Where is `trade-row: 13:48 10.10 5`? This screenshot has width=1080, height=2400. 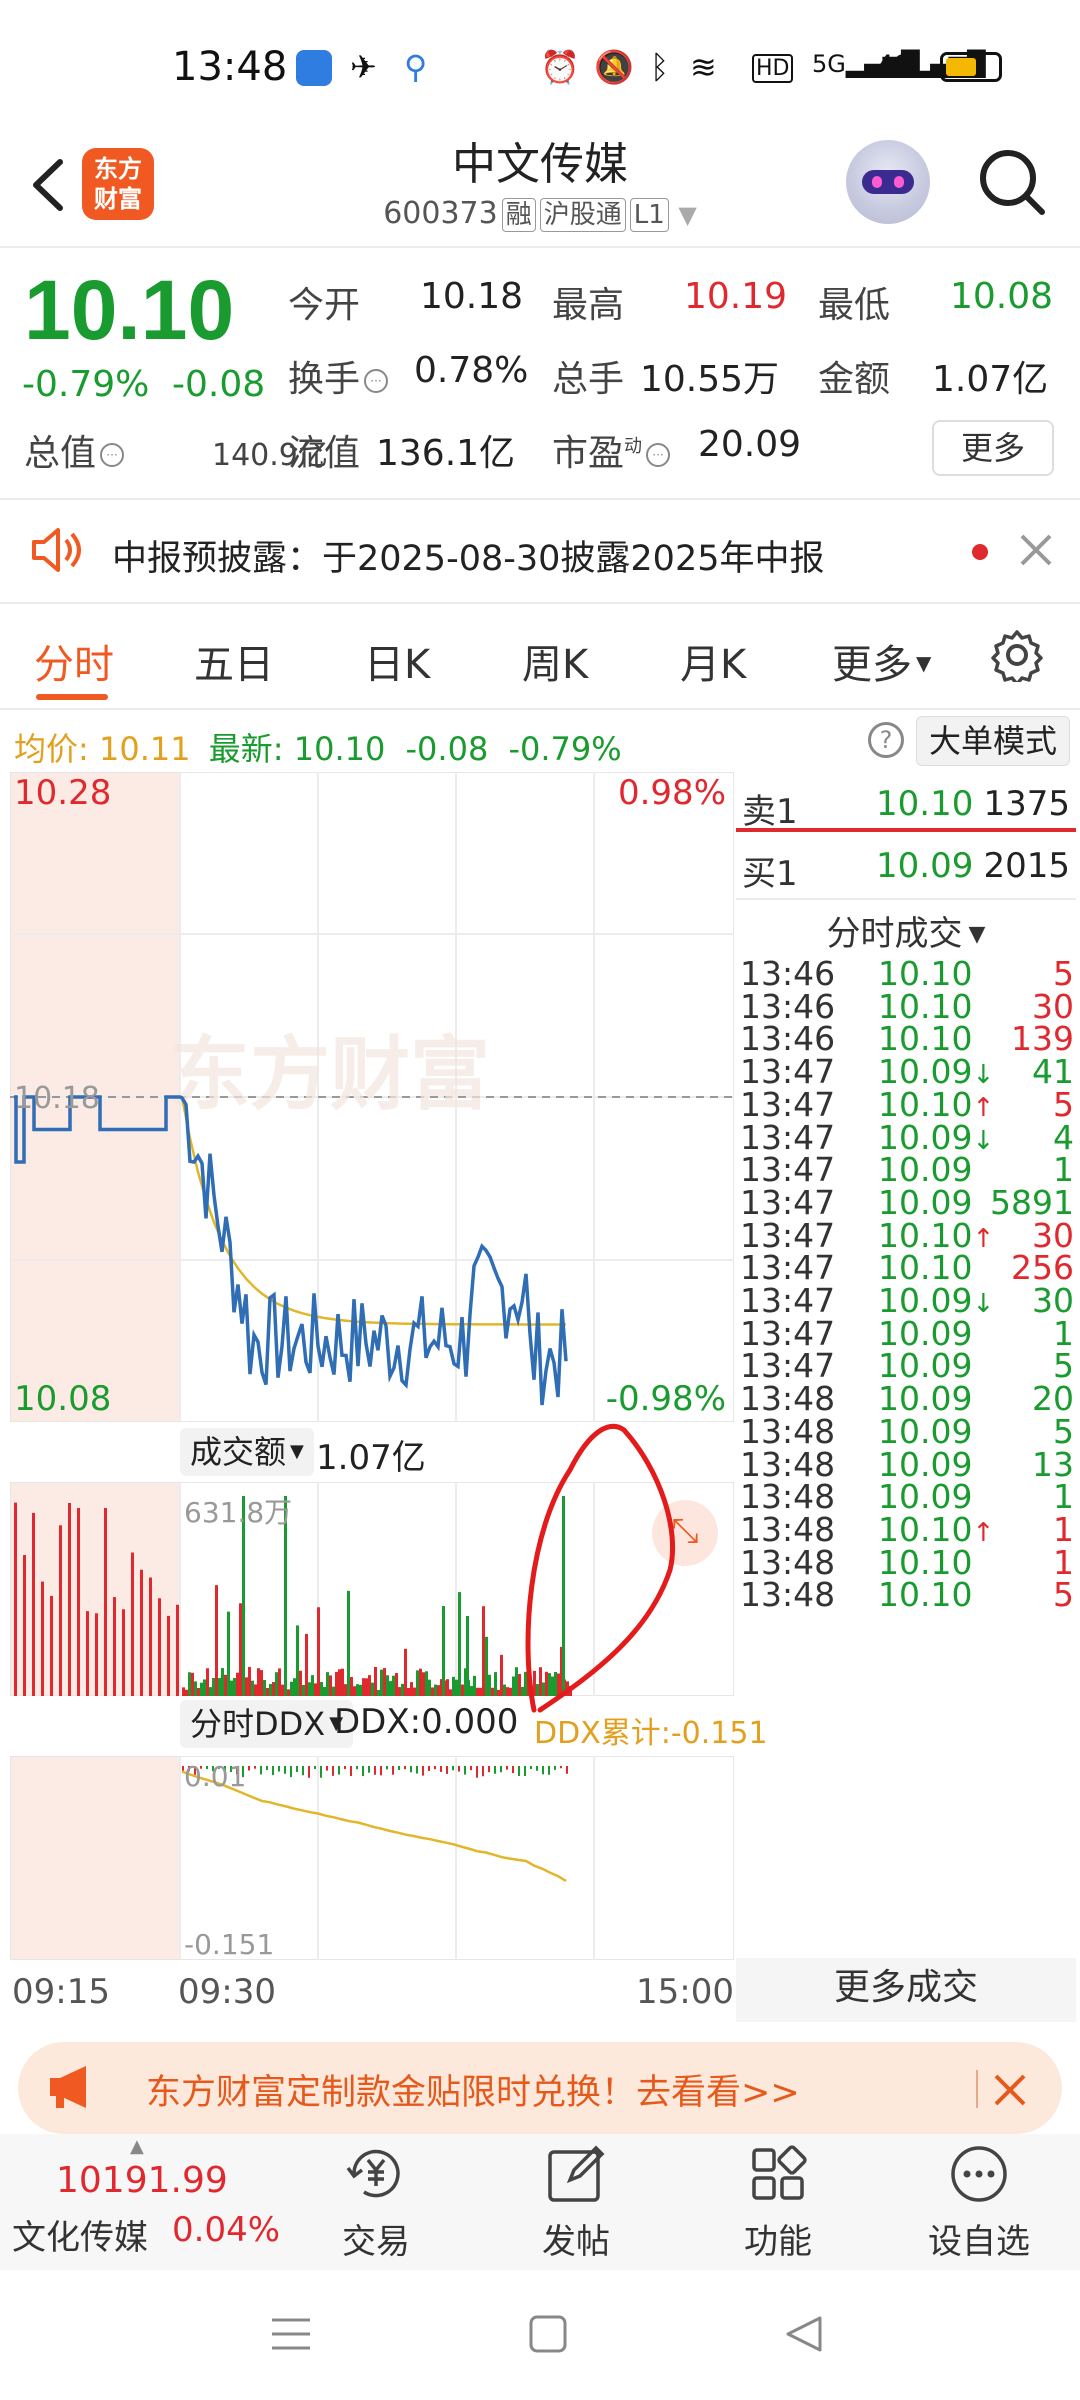 trade-row: 13:48 10.10 5 is located at coordinates (907, 1600).